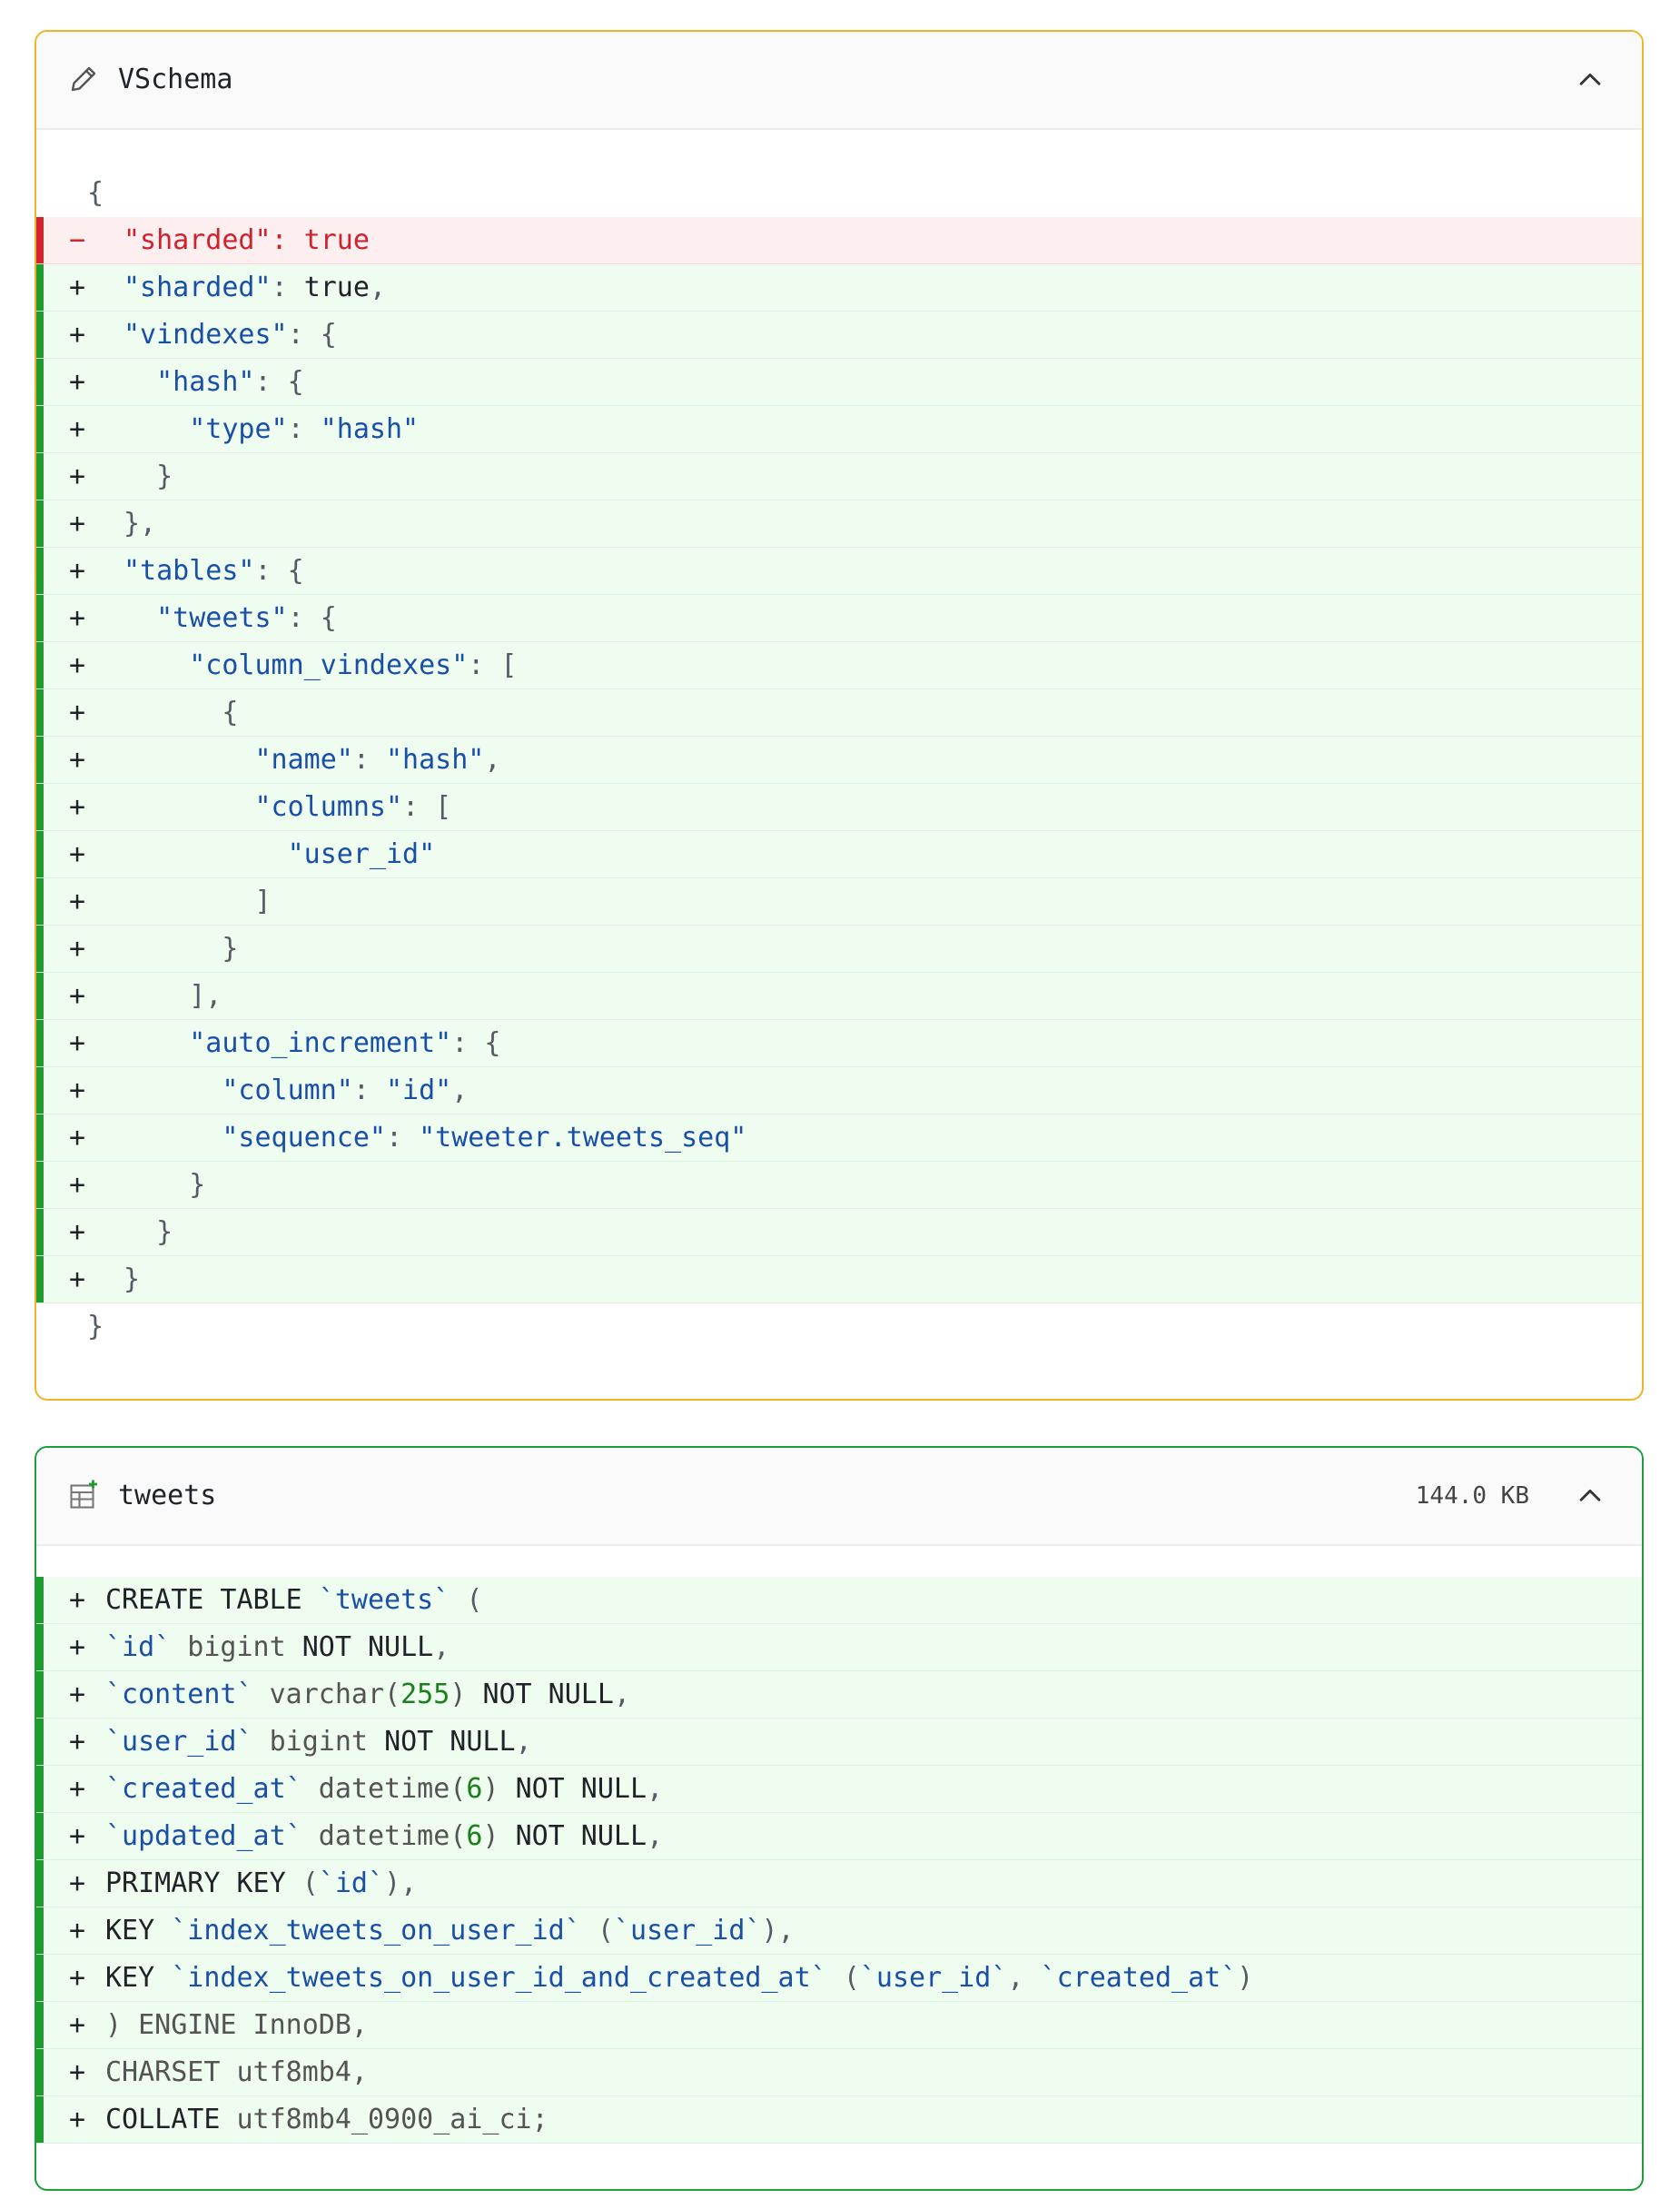 The width and height of the screenshot is (1680, 2209). What do you see at coordinates (280, 854) in the screenshot?
I see `code-text: "user_id"` at bounding box center [280, 854].